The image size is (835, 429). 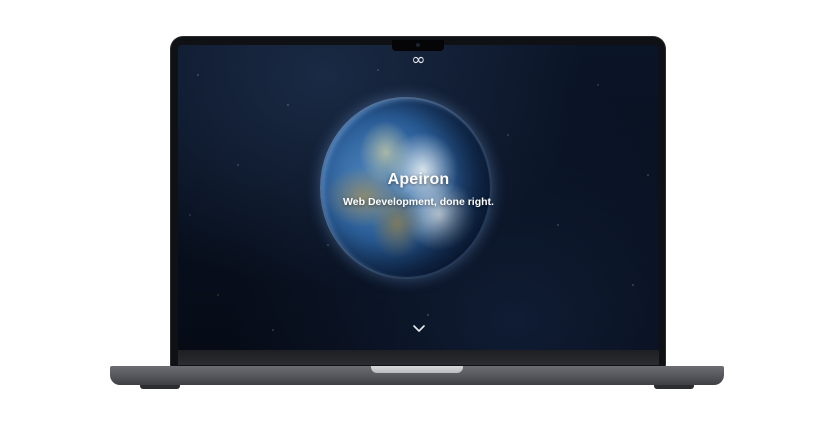 I want to click on camera-notch, so click(x=418, y=45).